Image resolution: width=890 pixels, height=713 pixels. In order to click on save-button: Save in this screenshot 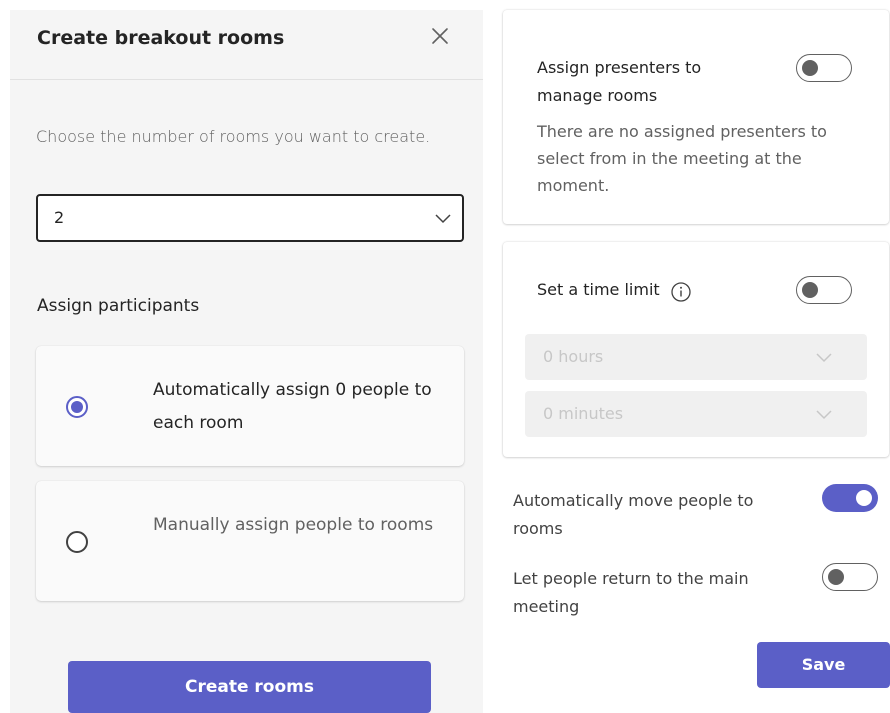, I will do `click(823, 665)`.